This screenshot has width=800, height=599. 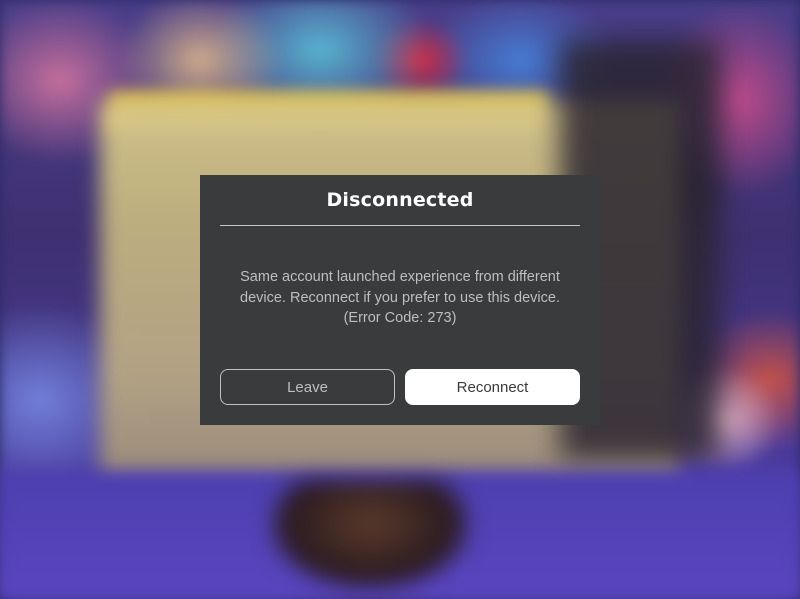 What do you see at coordinates (400, 387) in the screenshot?
I see `dialog-buttons: Leave Reconnect` at bounding box center [400, 387].